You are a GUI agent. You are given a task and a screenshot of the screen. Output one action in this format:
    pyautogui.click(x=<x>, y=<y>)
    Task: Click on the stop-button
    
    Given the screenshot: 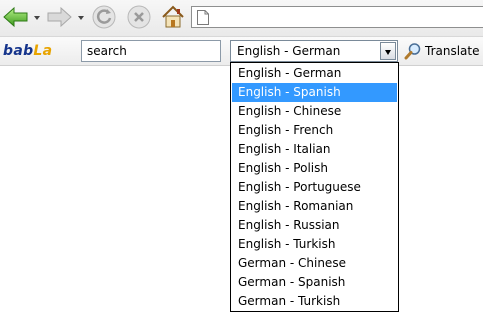 What is the action you would take?
    pyautogui.click(x=139, y=19)
    